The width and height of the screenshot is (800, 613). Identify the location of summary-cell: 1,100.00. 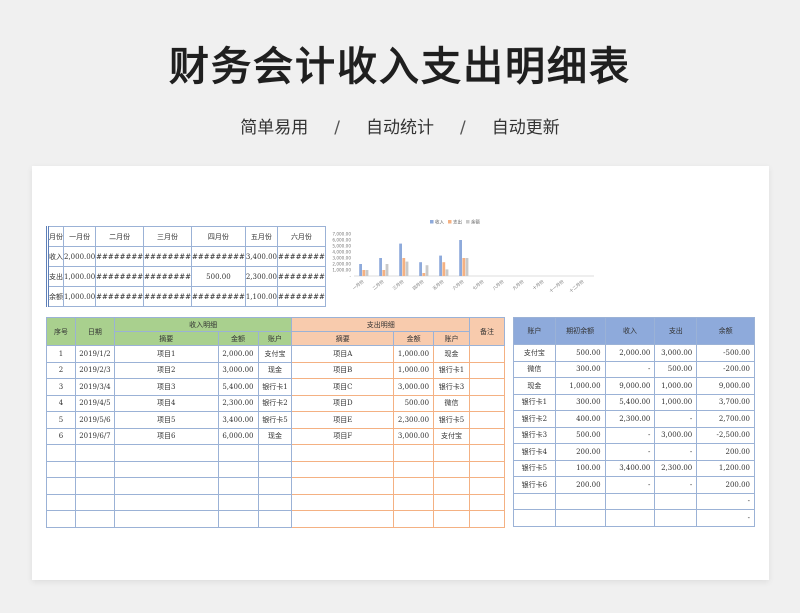
(261, 296).